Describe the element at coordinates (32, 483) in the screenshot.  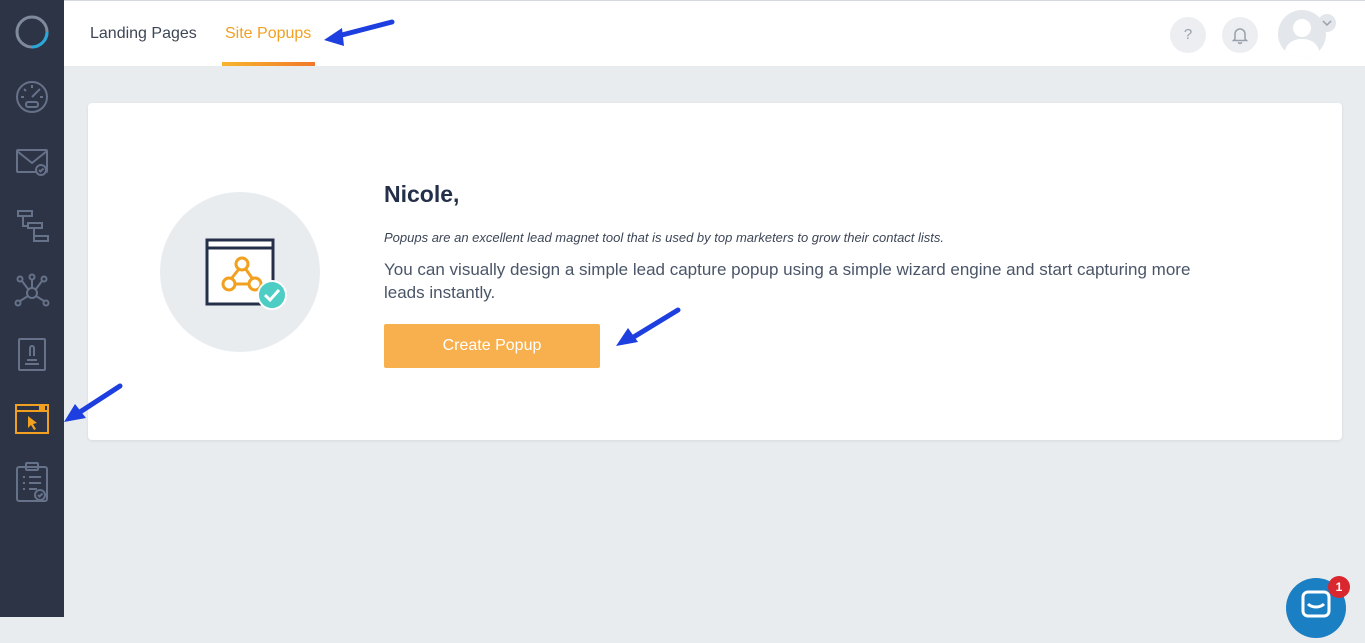
I see `checklist-clipboard-icon` at that location.